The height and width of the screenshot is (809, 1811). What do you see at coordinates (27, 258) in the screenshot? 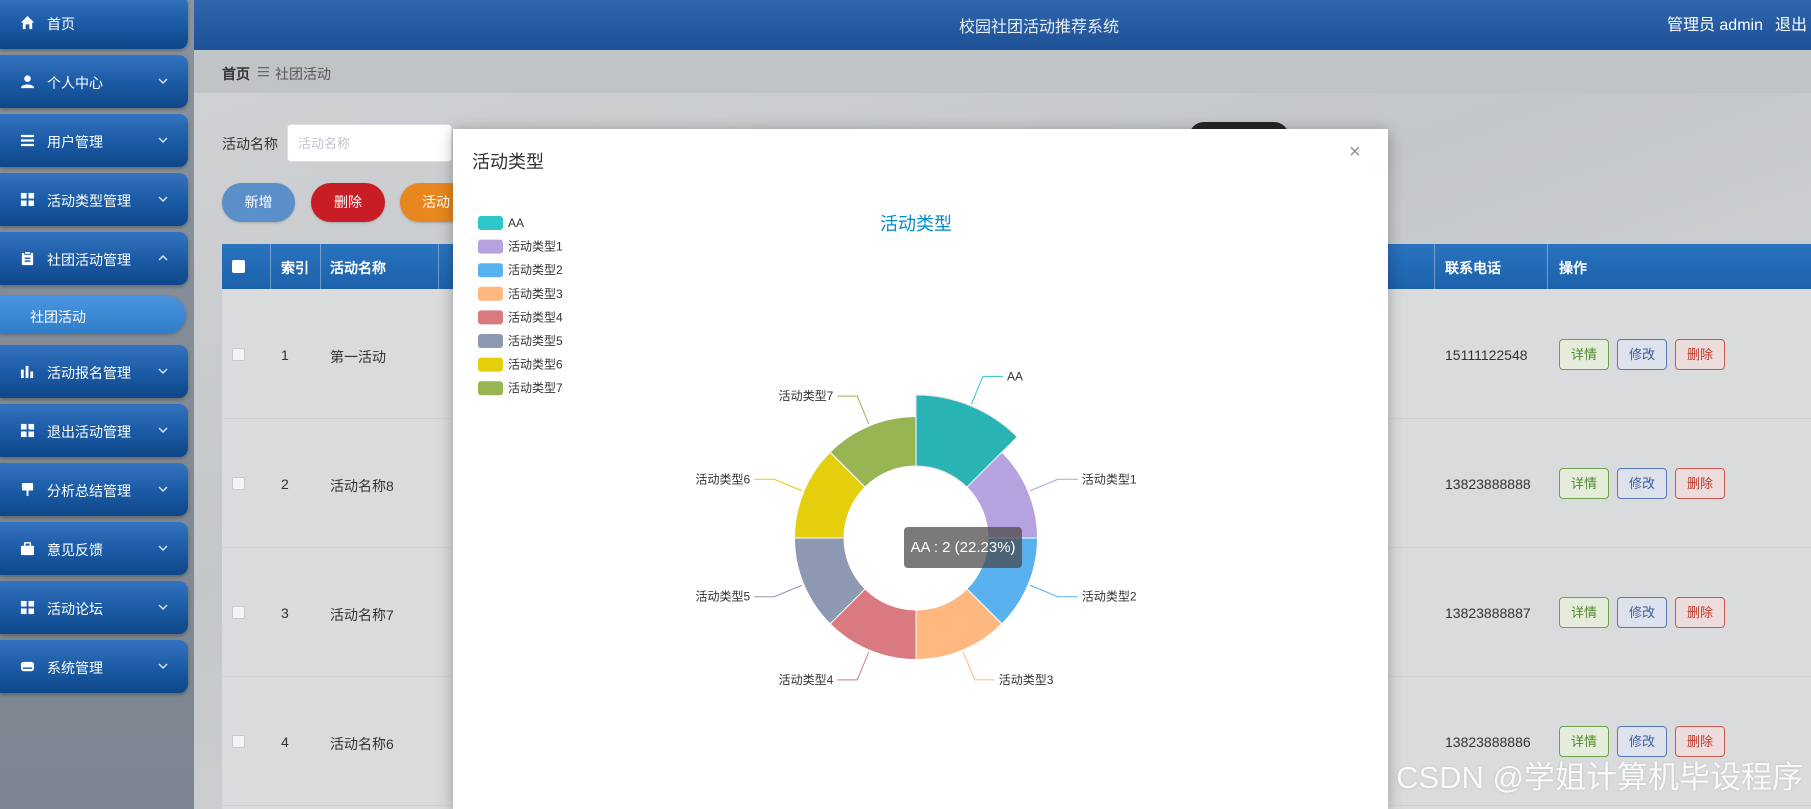
I see `clipboard-icon` at bounding box center [27, 258].